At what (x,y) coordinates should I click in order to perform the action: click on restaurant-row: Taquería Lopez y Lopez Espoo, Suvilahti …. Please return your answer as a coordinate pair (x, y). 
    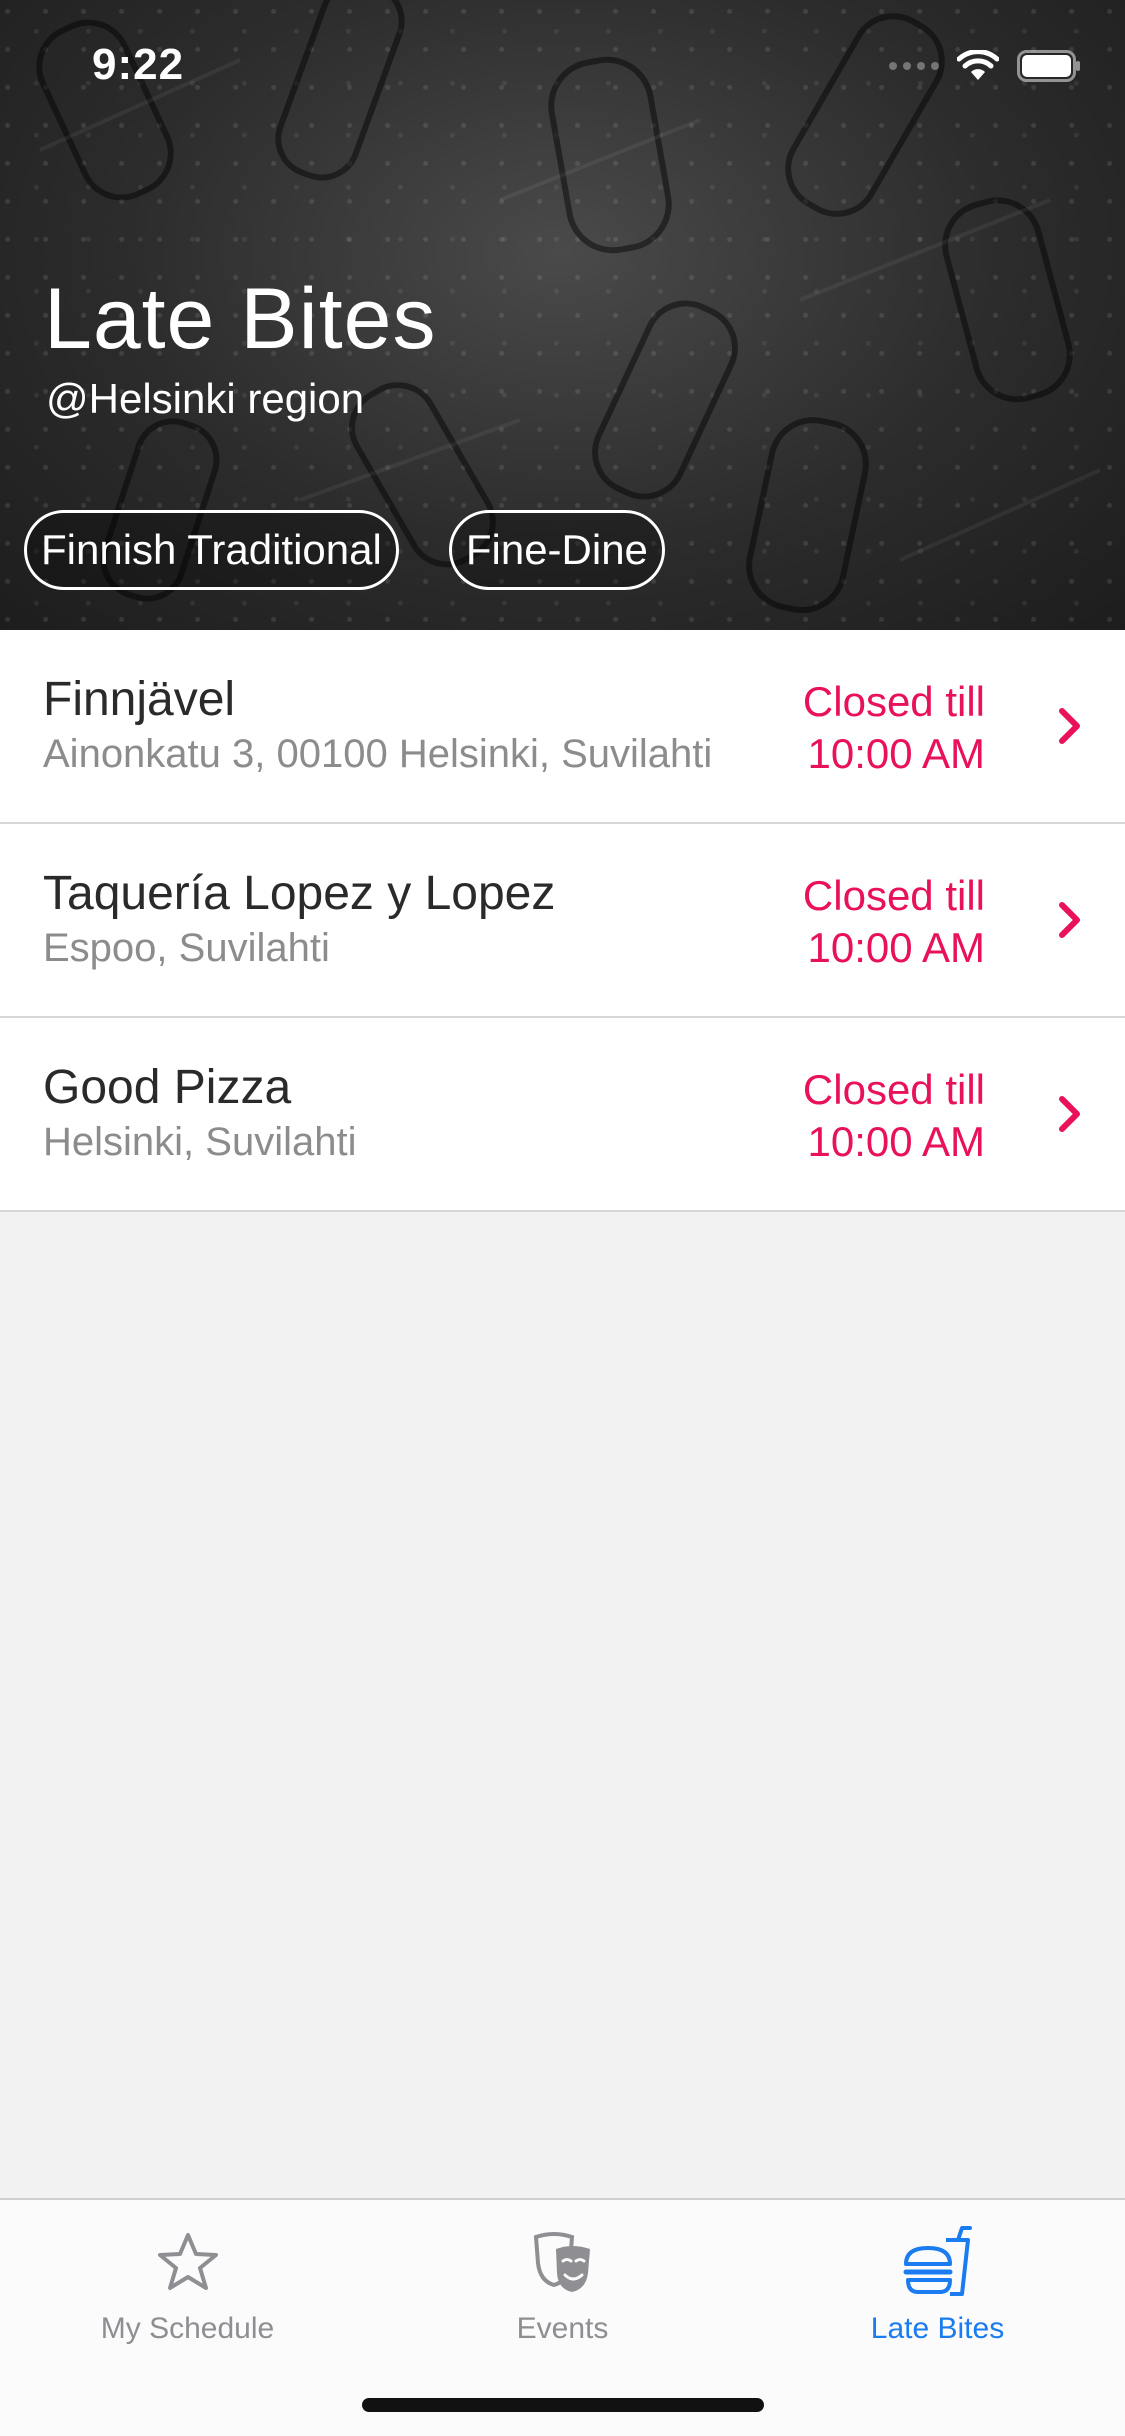
    Looking at the image, I should click on (562, 921).